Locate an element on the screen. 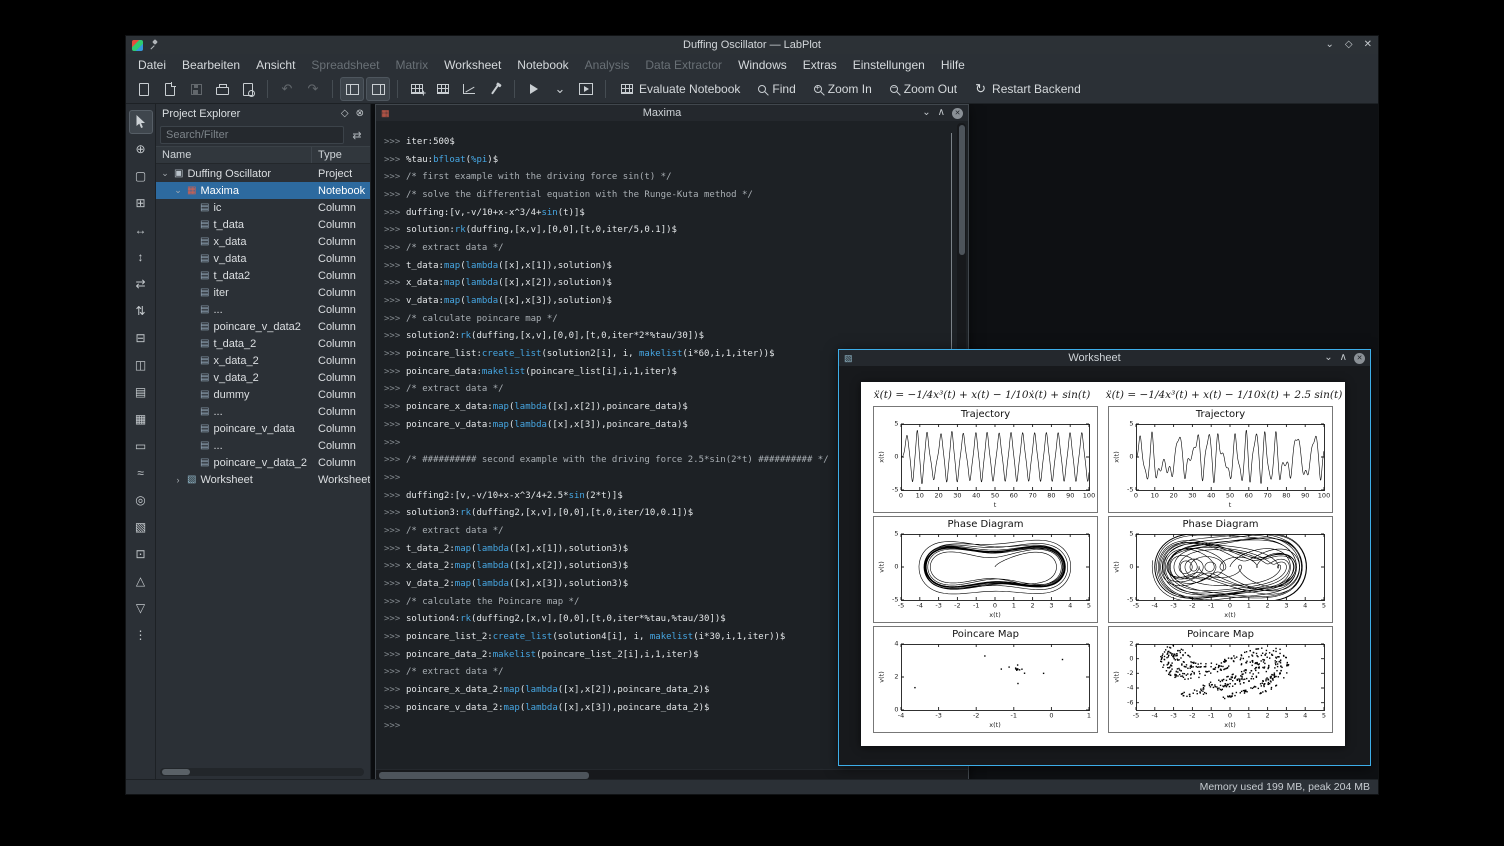 The height and width of the screenshot is (846, 1504). trajectory-plot-left: Trajectory is located at coordinates (985, 459).